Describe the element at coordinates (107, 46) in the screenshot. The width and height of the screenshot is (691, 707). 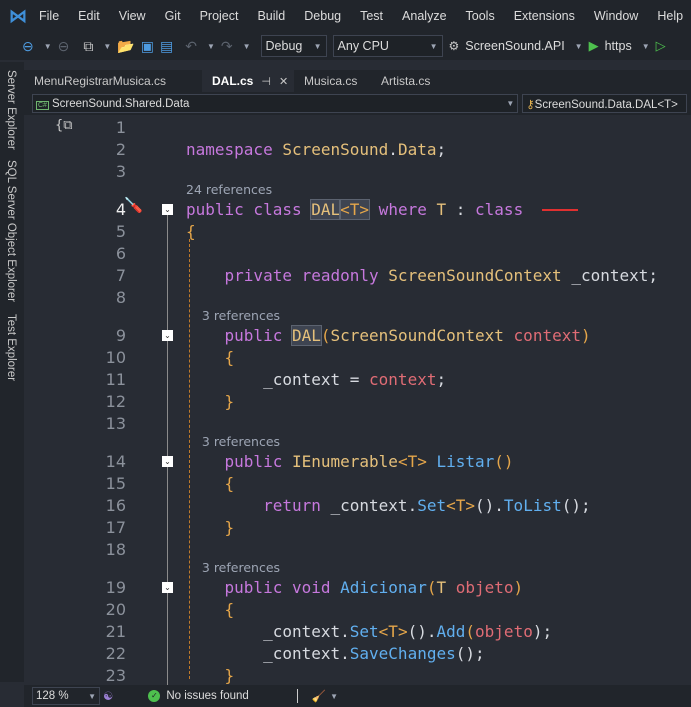
I see `new-dropdown: ▼` at that location.